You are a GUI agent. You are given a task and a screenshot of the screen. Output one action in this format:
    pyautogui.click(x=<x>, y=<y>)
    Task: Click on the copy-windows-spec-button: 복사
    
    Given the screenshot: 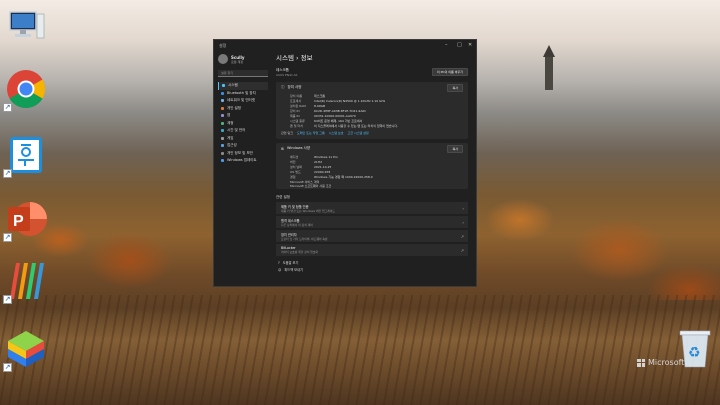 What is the action you would take?
    pyautogui.click(x=455, y=148)
    